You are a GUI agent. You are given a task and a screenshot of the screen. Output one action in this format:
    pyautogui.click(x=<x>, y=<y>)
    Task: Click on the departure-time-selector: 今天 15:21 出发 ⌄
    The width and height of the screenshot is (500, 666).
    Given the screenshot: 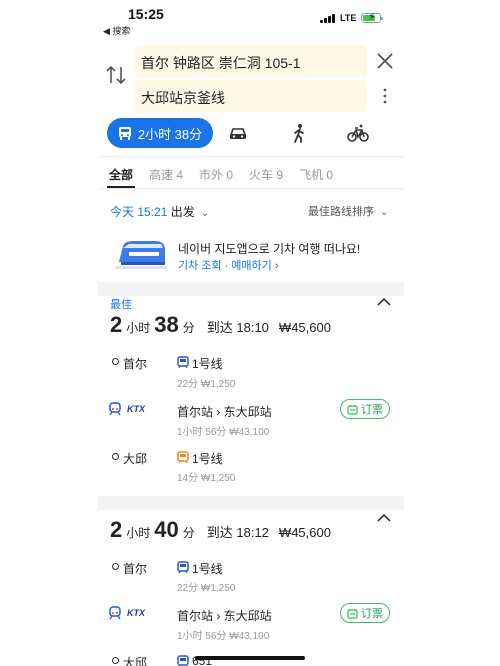 What is the action you would take?
    pyautogui.click(x=159, y=211)
    